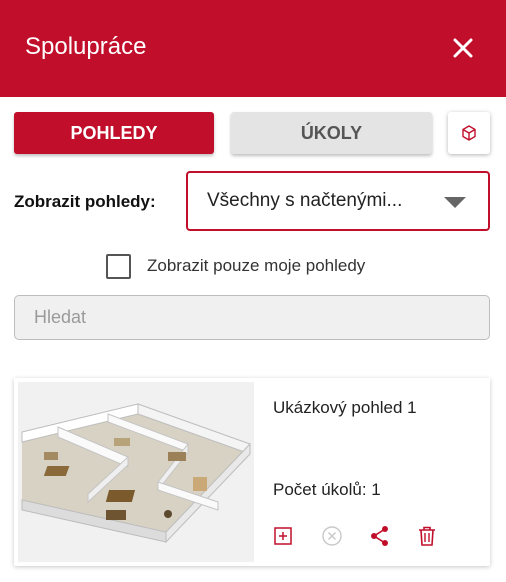 This screenshot has height=582, width=506. What do you see at coordinates (332, 536) in the screenshot?
I see `remove-icon` at bounding box center [332, 536].